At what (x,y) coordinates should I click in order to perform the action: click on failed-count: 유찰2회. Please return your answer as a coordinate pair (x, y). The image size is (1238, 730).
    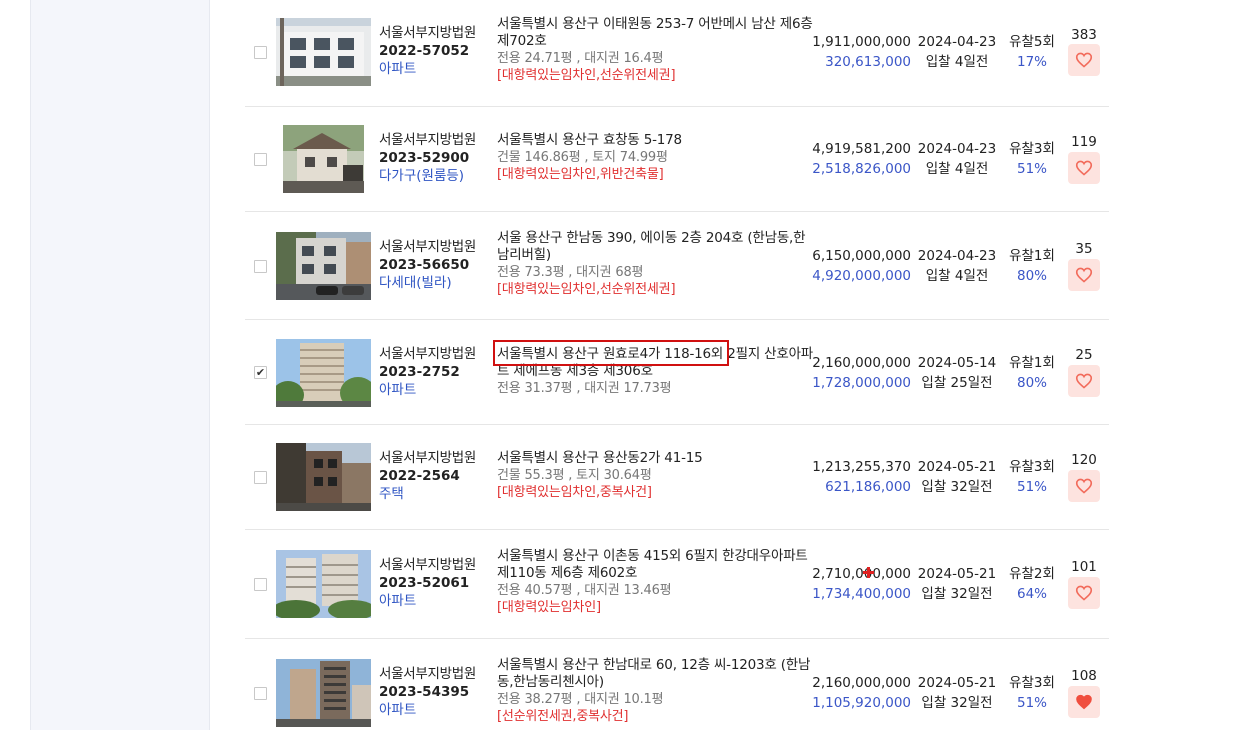
    Looking at the image, I should click on (1032, 574).